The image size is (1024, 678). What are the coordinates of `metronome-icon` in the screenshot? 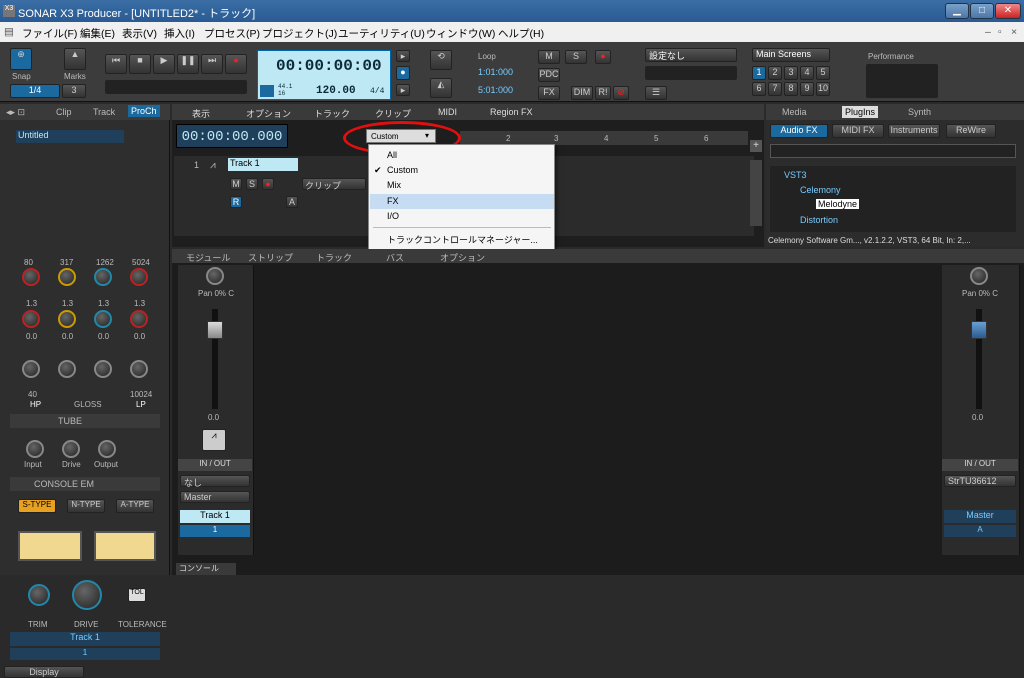 It's located at (267, 91).